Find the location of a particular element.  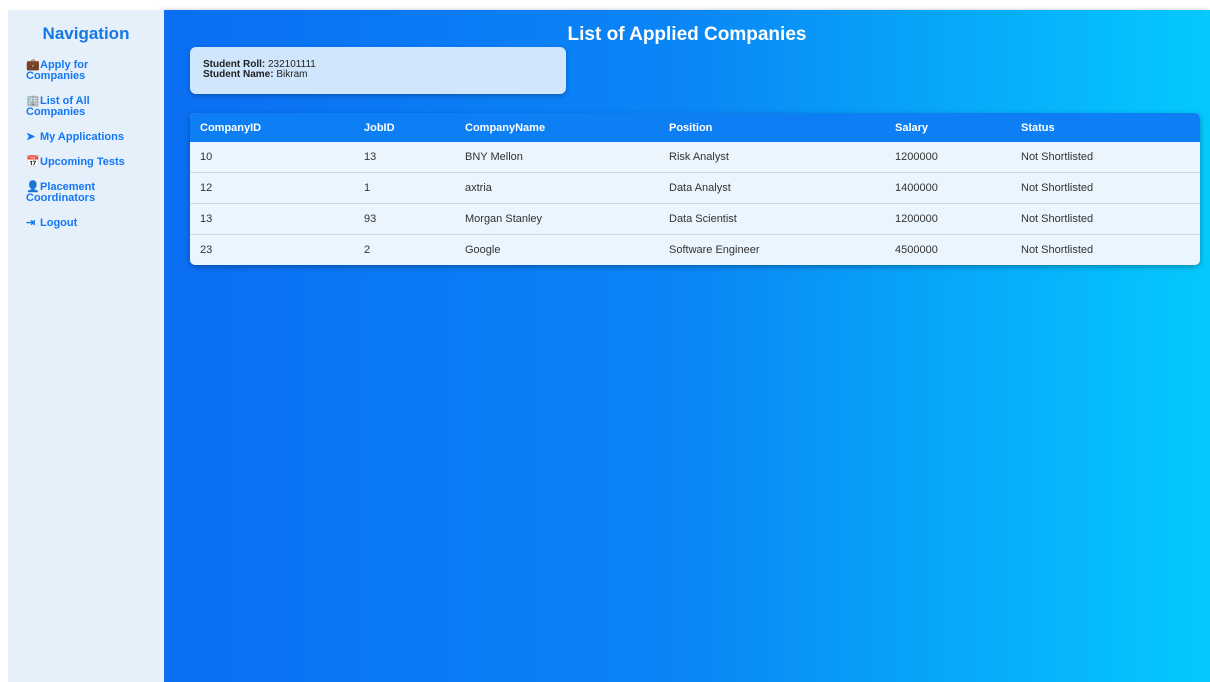

cell-position: Data Analyst is located at coordinates (772, 188).